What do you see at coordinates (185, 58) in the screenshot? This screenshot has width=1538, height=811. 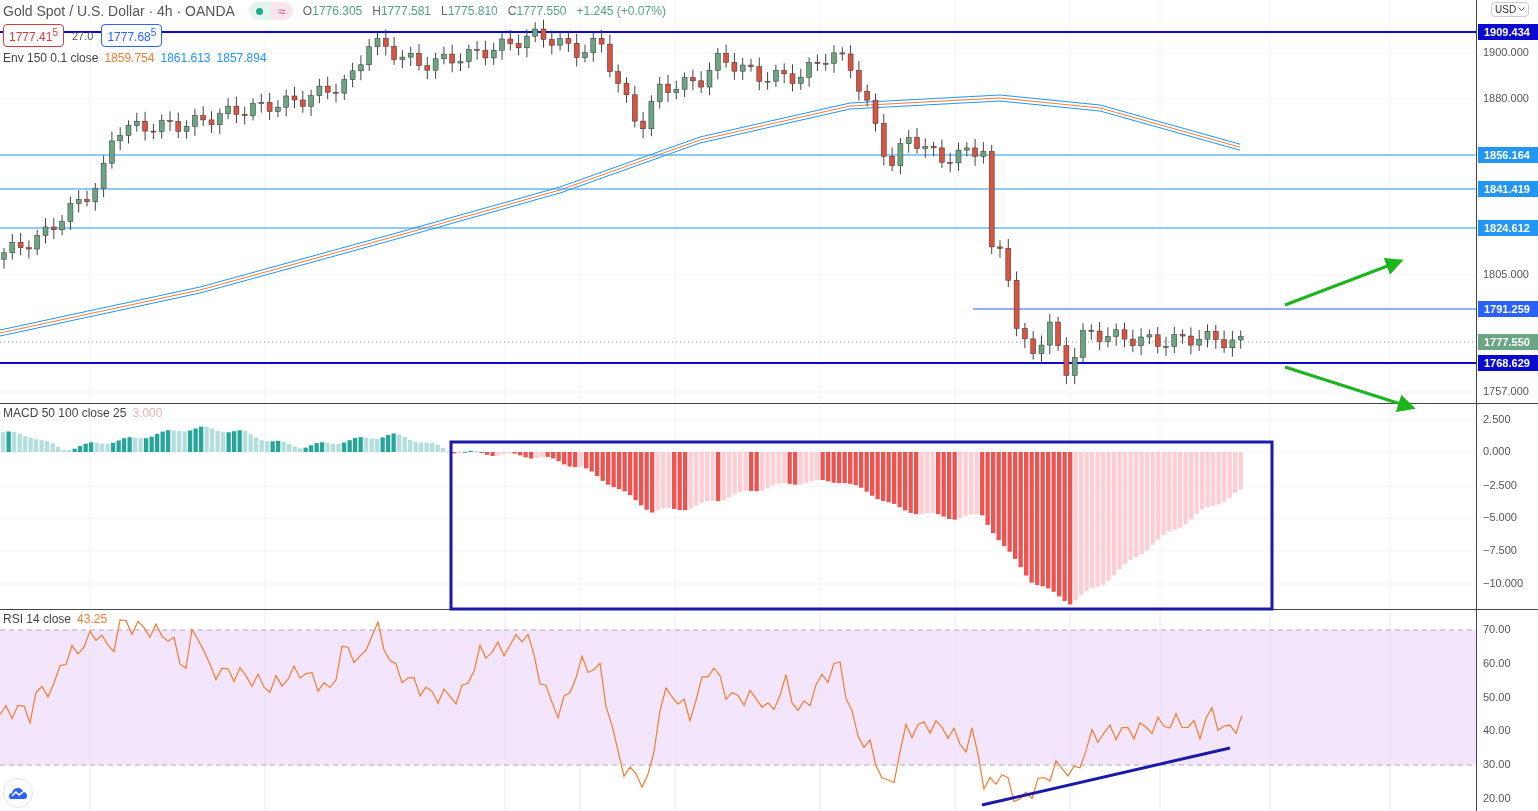 I see `indicator-value: 1861.613` at bounding box center [185, 58].